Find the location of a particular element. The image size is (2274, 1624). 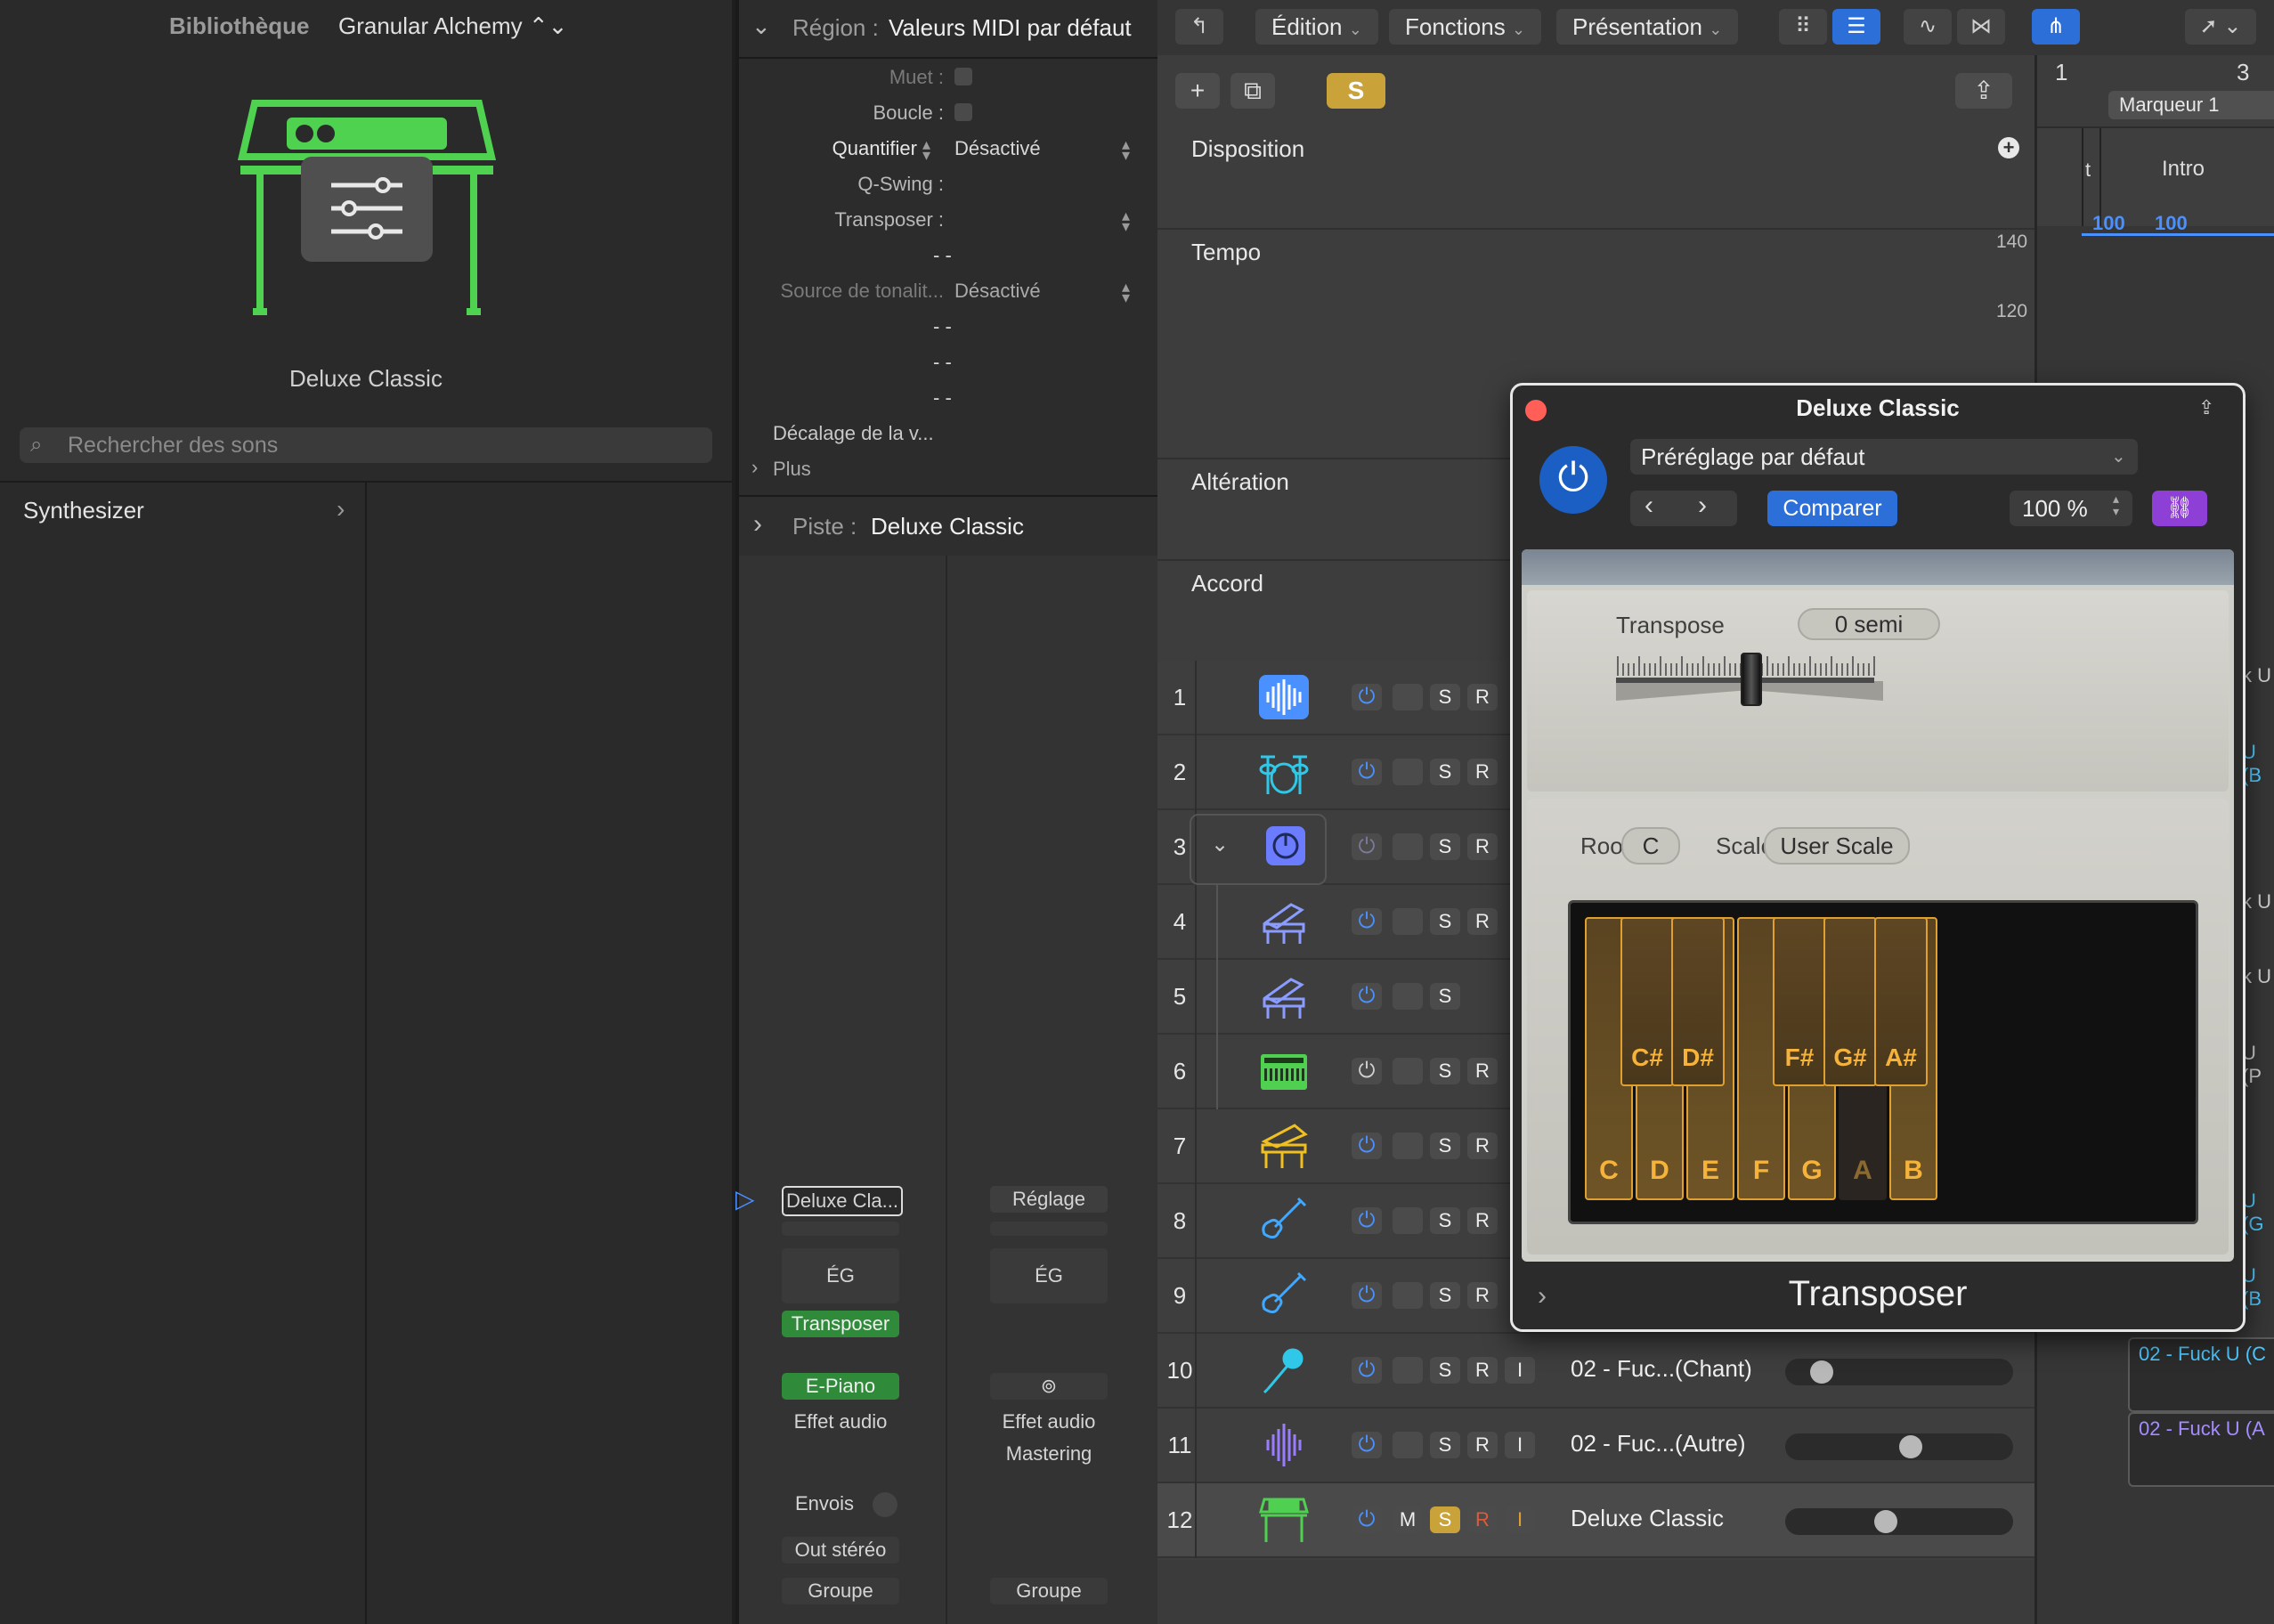

marker-1: Marqueur 1 is located at coordinates (2191, 105).